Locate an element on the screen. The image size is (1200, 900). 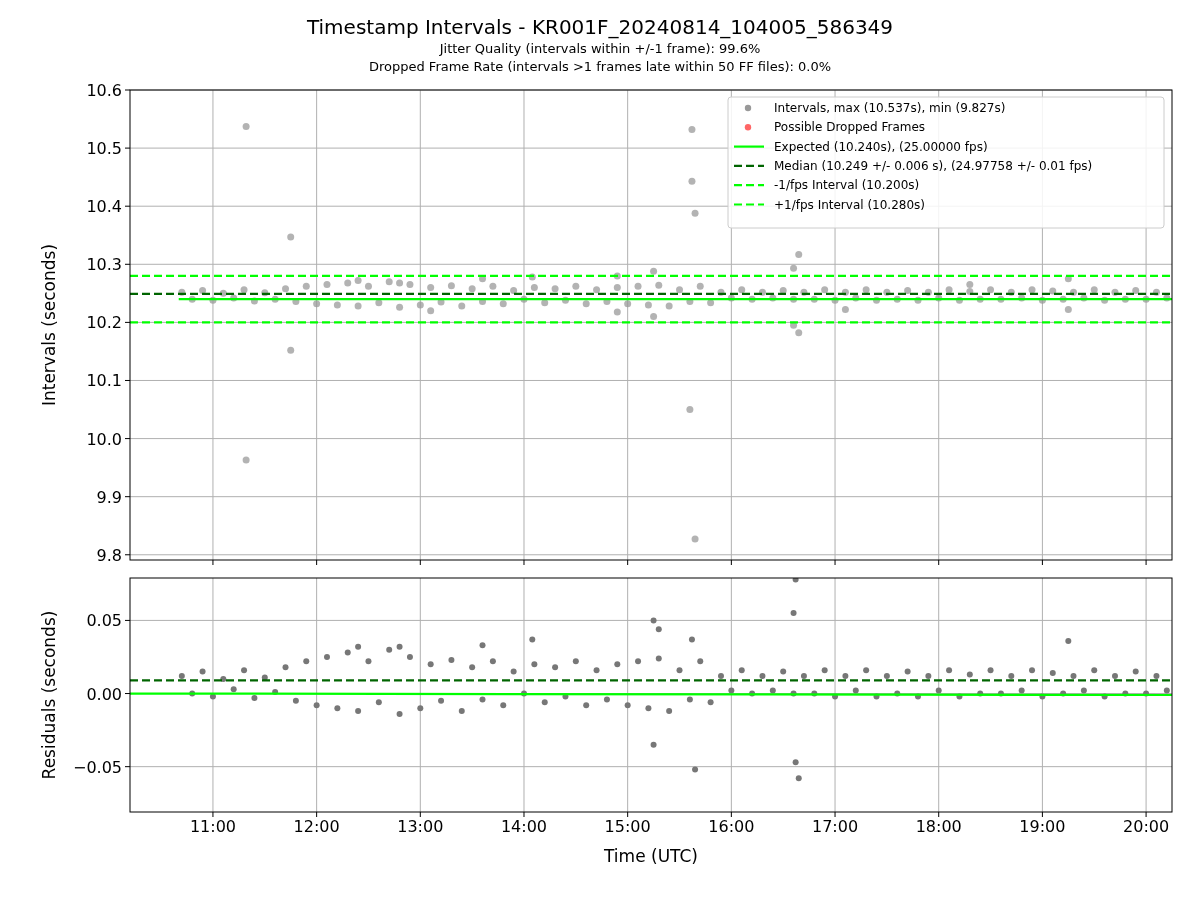
tick-label: 0.05 is located at coordinates (104, 621).